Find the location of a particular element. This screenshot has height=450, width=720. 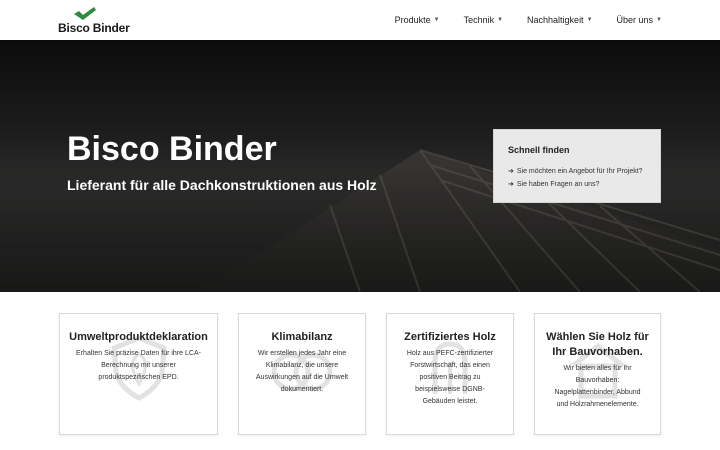

card-title: Umweltproduktdeklaration is located at coordinates (138, 337).